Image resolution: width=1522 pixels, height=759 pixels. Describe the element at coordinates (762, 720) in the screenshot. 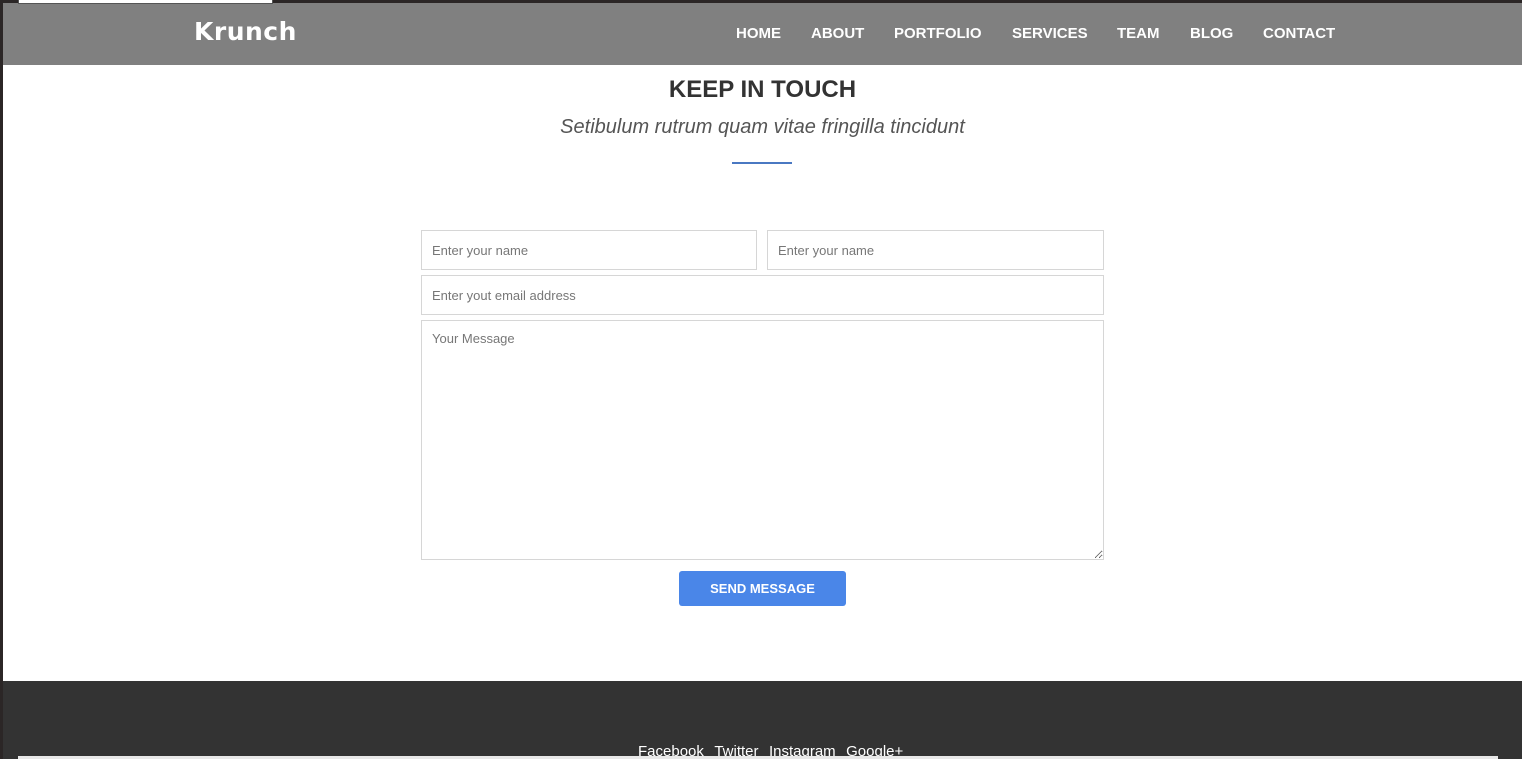

I see `site-footer: Facebook Twitter Instagram Google+` at that location.